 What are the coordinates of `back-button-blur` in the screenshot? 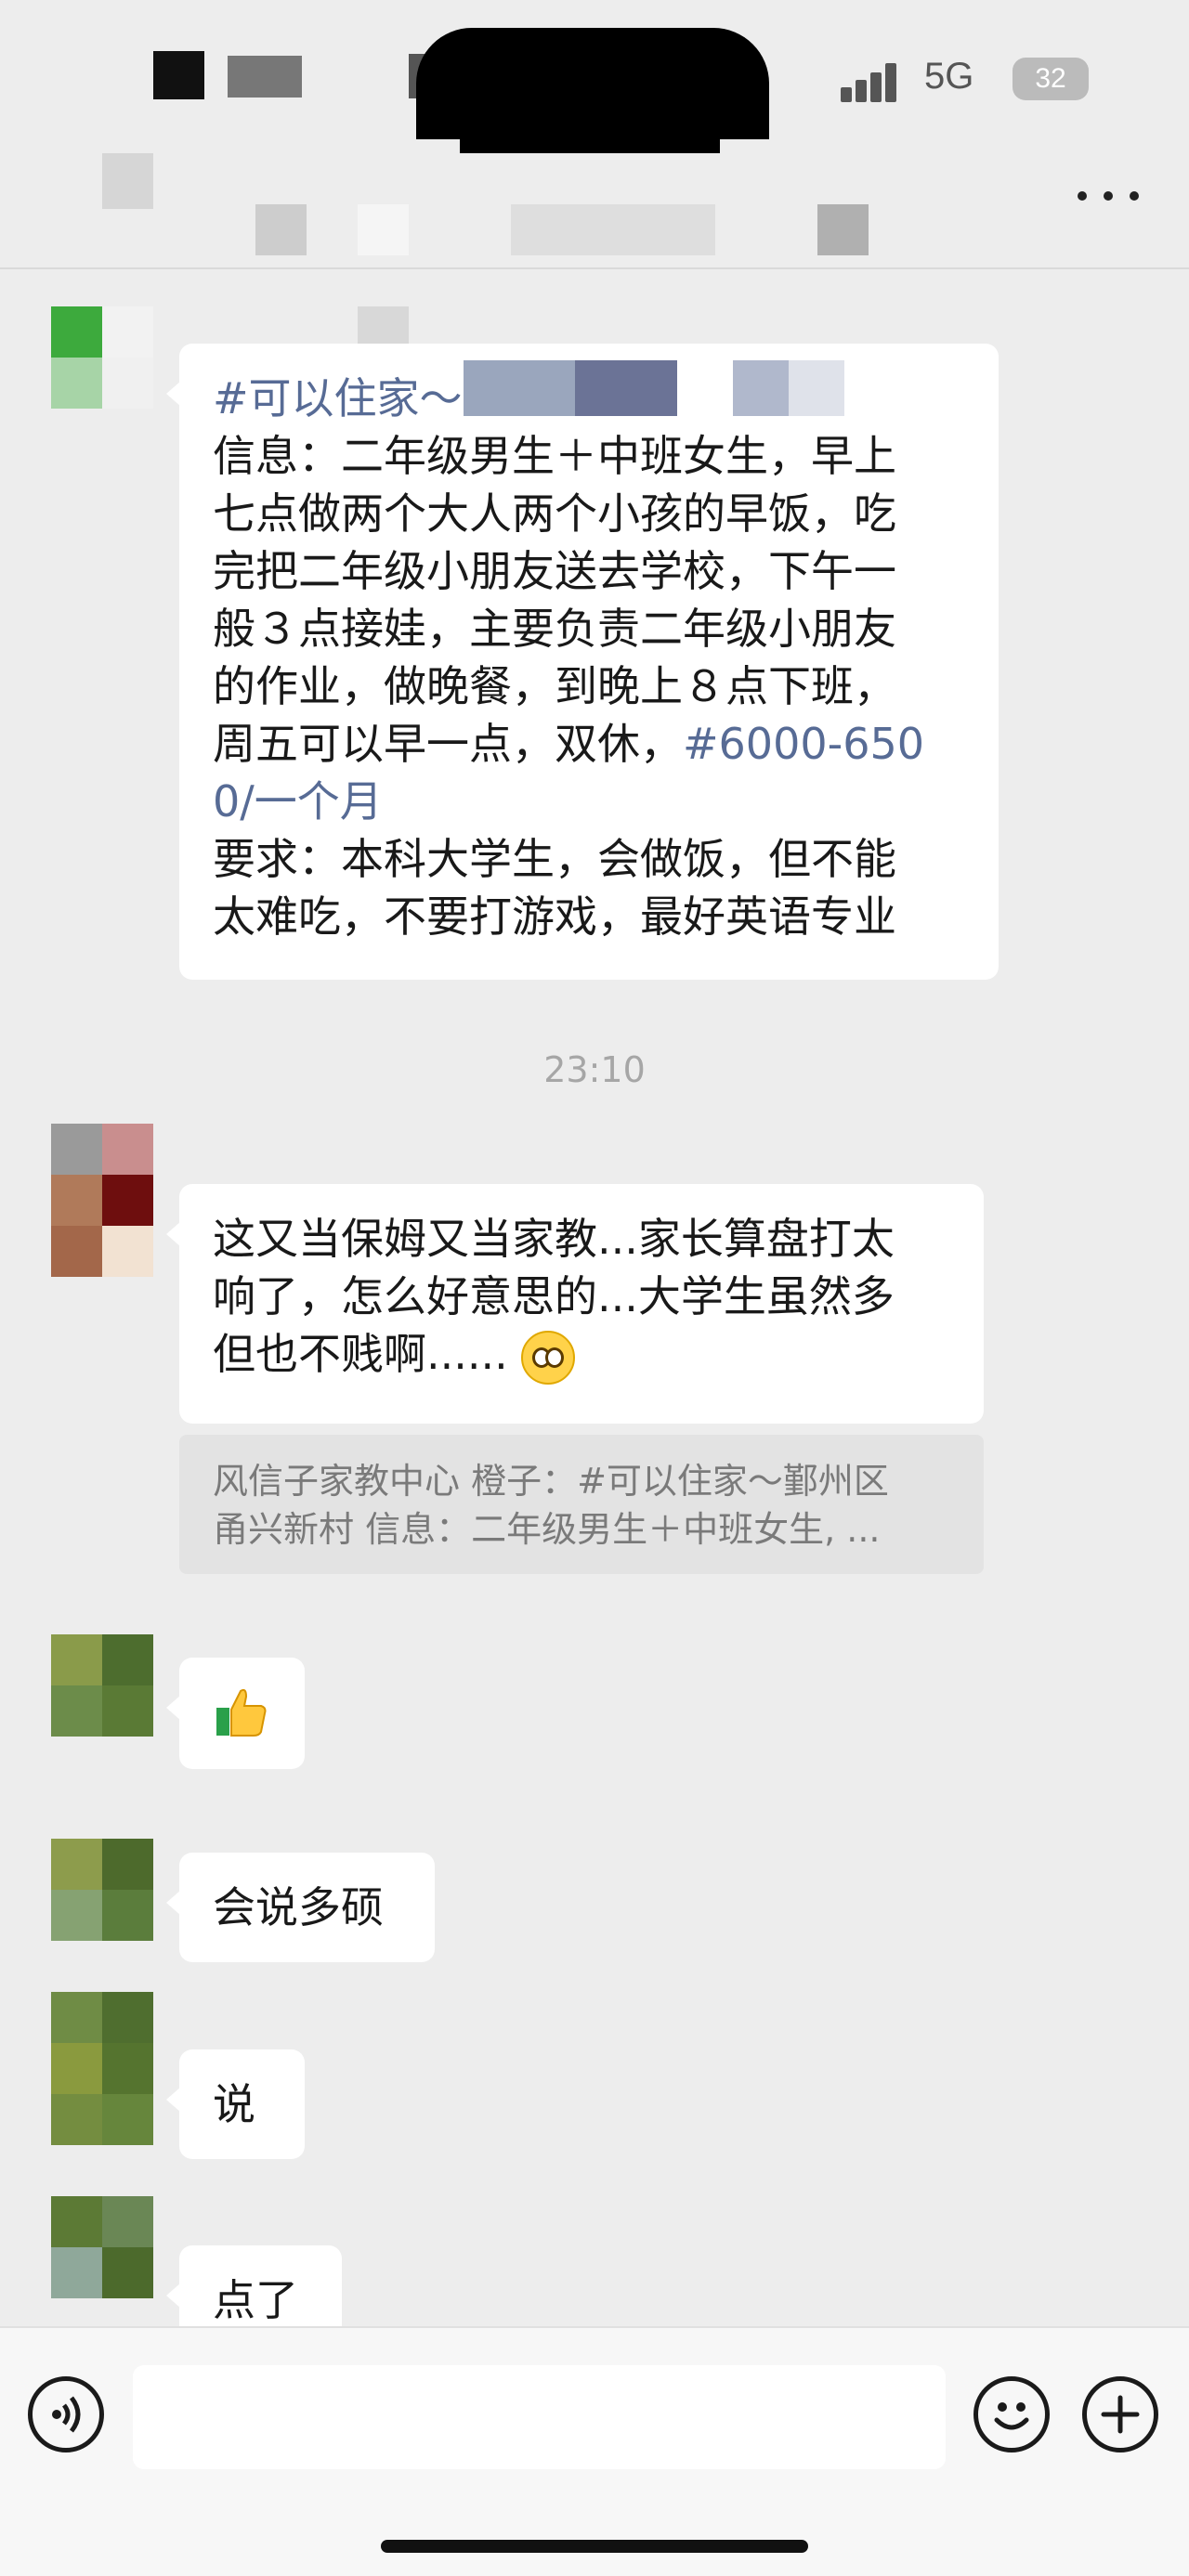 It's located at (128, 181).